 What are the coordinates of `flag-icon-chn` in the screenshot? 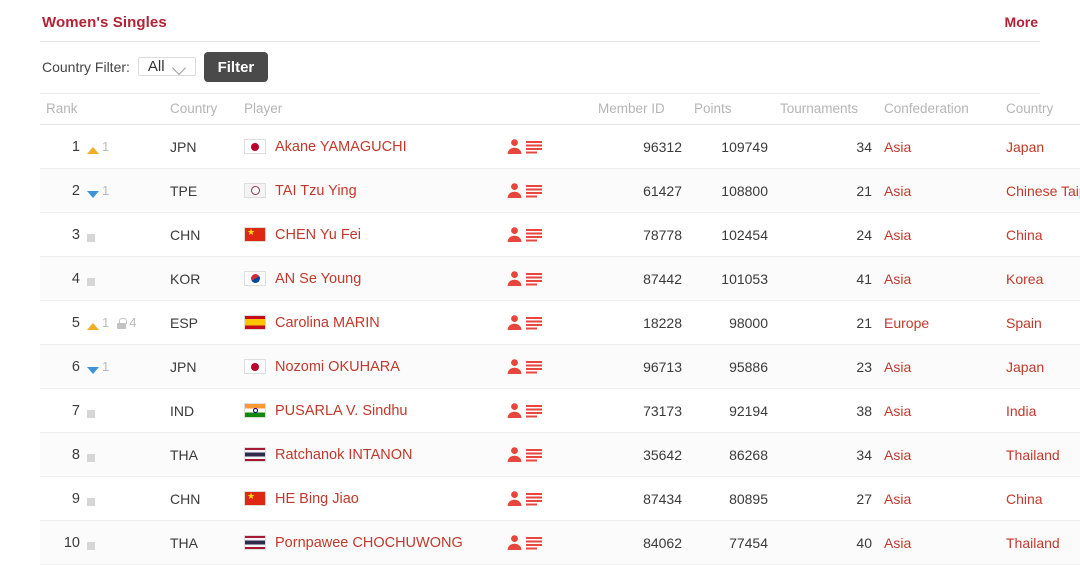 It's located at (255, 234).